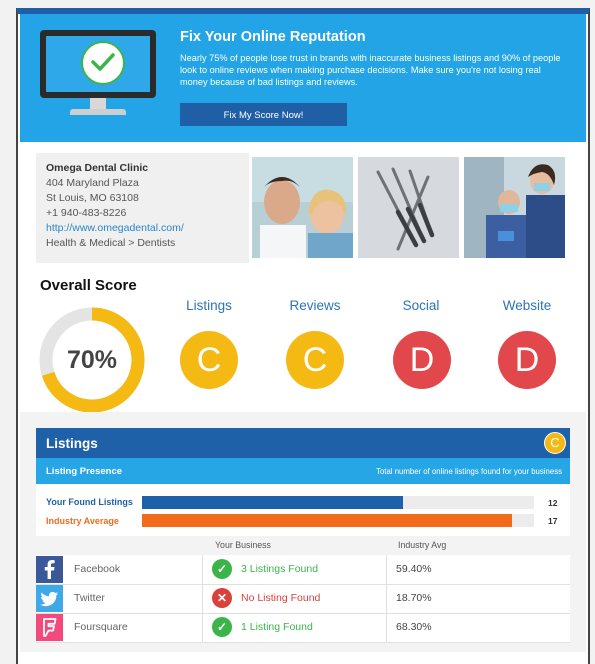 The height and width of the screenshot is (664, 595). I want to click on listings-header: Listings C, so click(303, 443).